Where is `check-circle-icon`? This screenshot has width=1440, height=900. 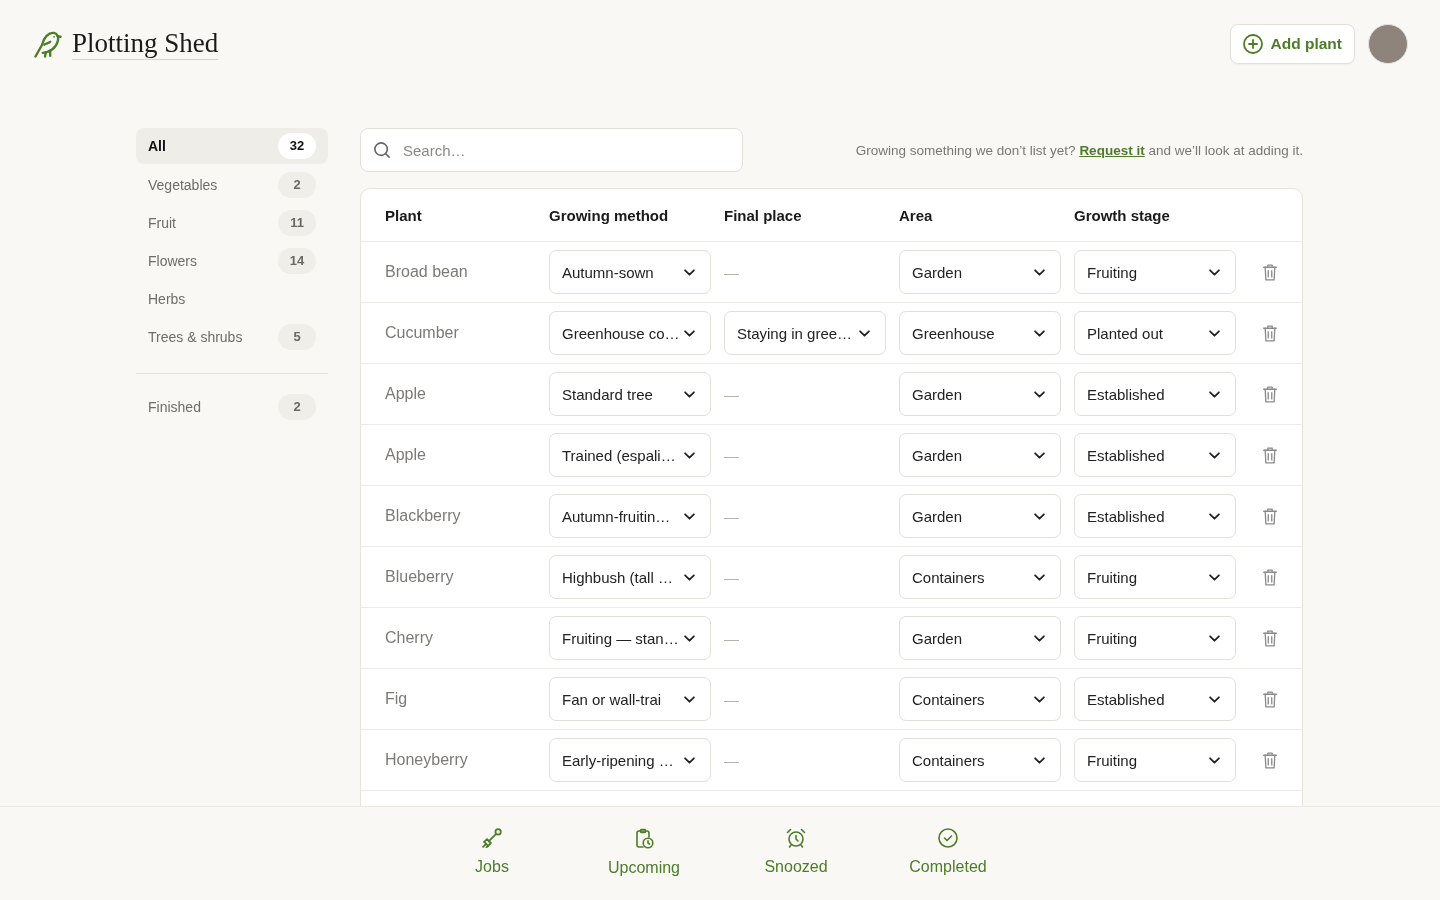 check-circle-icon is located at coordinates (948, 838).